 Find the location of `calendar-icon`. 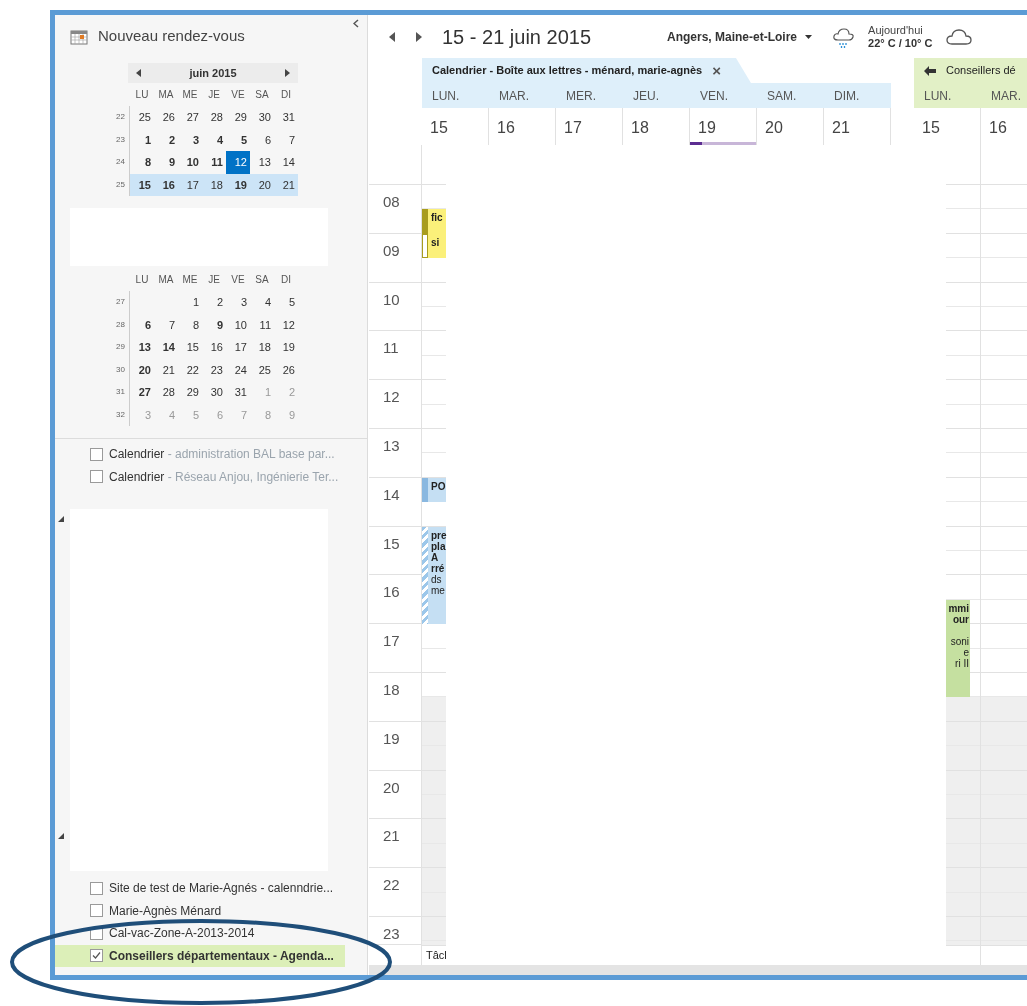

calendar-icon is located at coordinates (79, 36).